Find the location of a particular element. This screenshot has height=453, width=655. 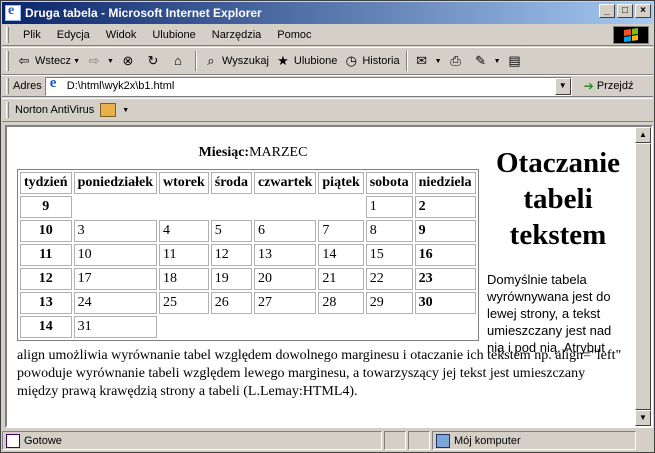

side-heading: Otaczanie tabeli tekstem is located at coordinates (557, 199).